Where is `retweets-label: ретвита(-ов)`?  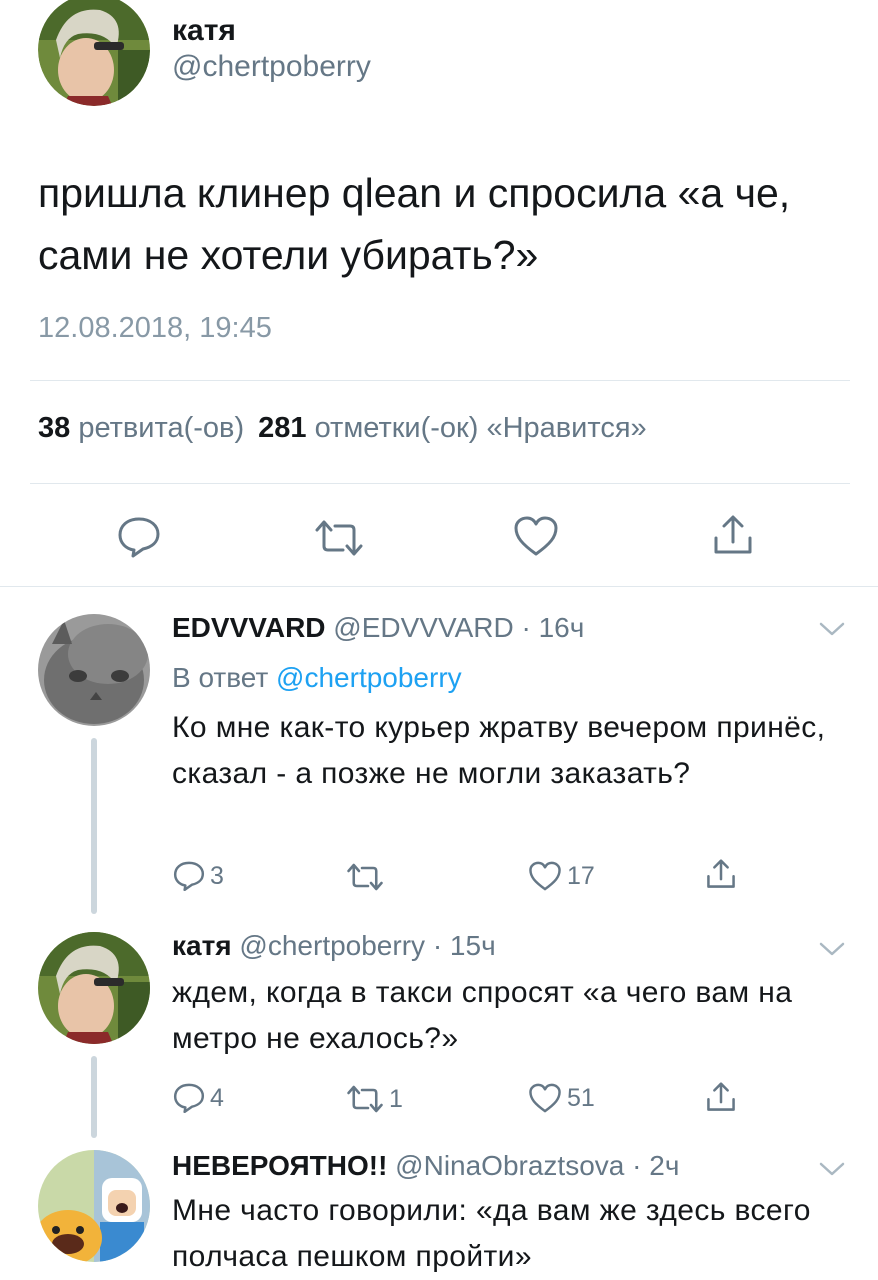 retweets-label: ретвита(-ов) is located at coordinates (161, 428).